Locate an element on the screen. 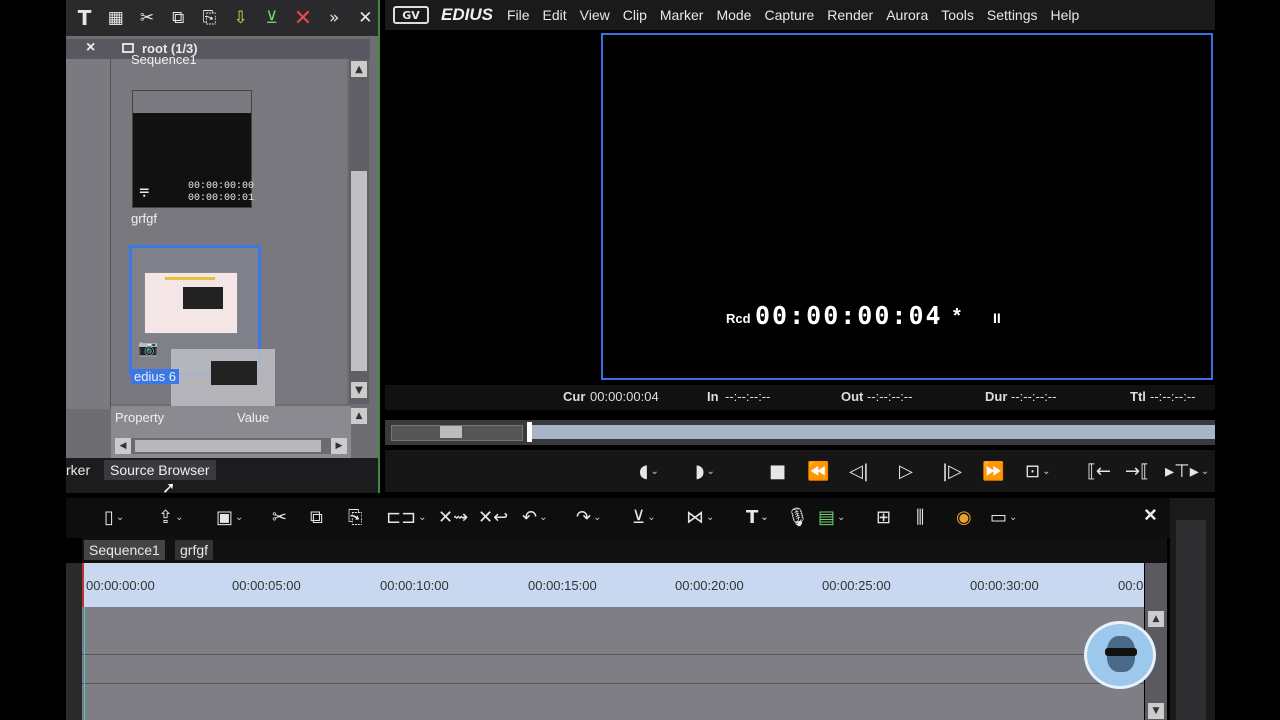 Image resolution: width=1280 pixels, height=720 pixels. snap-icon: ⊻ ⌄ is located at coordinates (644, 517).